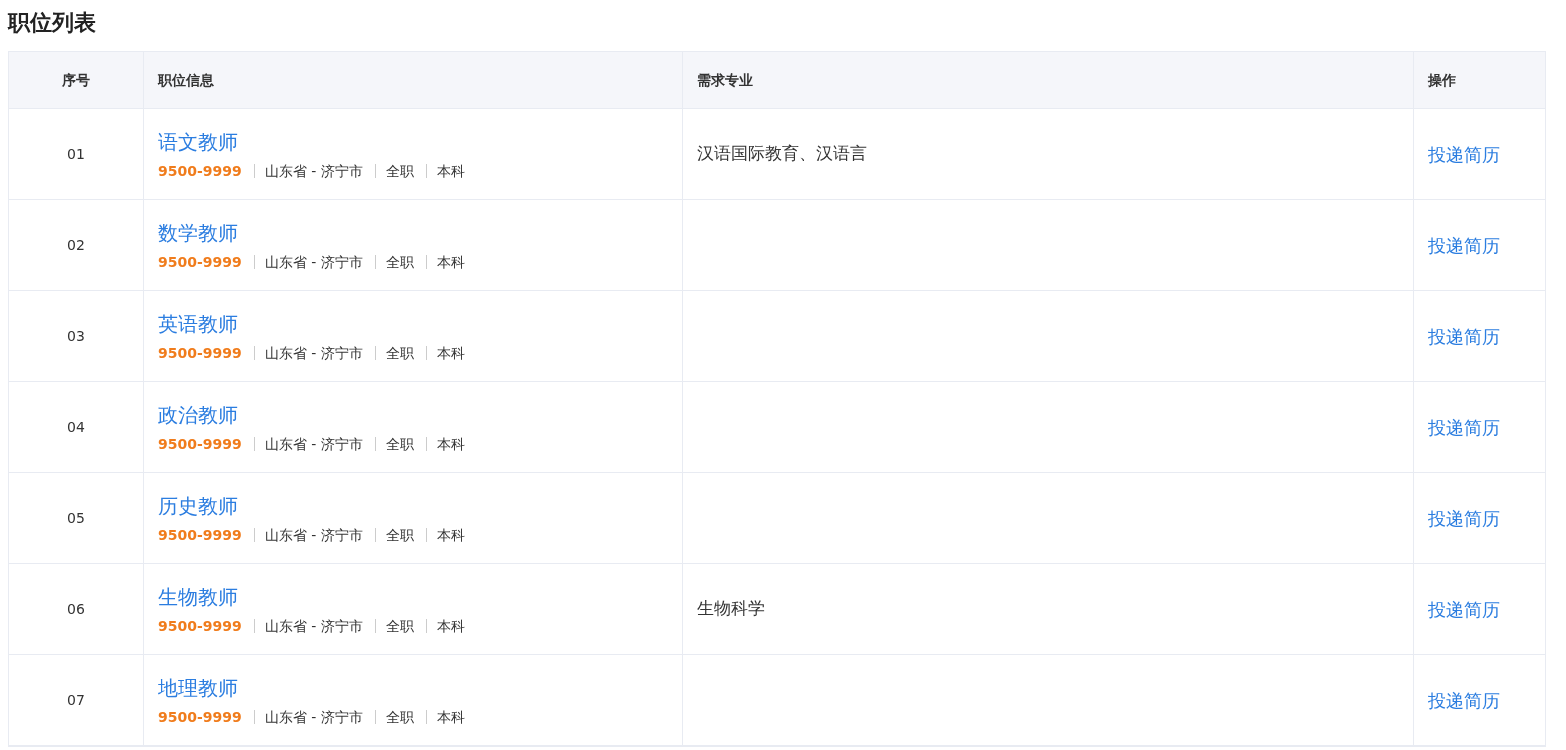 The width and height of the screenshot is (1566, 750). What do you see at coordinates (1442, 80) in the screenshot?
I see `column-header: 操作` at bounding box center [1442, 80].